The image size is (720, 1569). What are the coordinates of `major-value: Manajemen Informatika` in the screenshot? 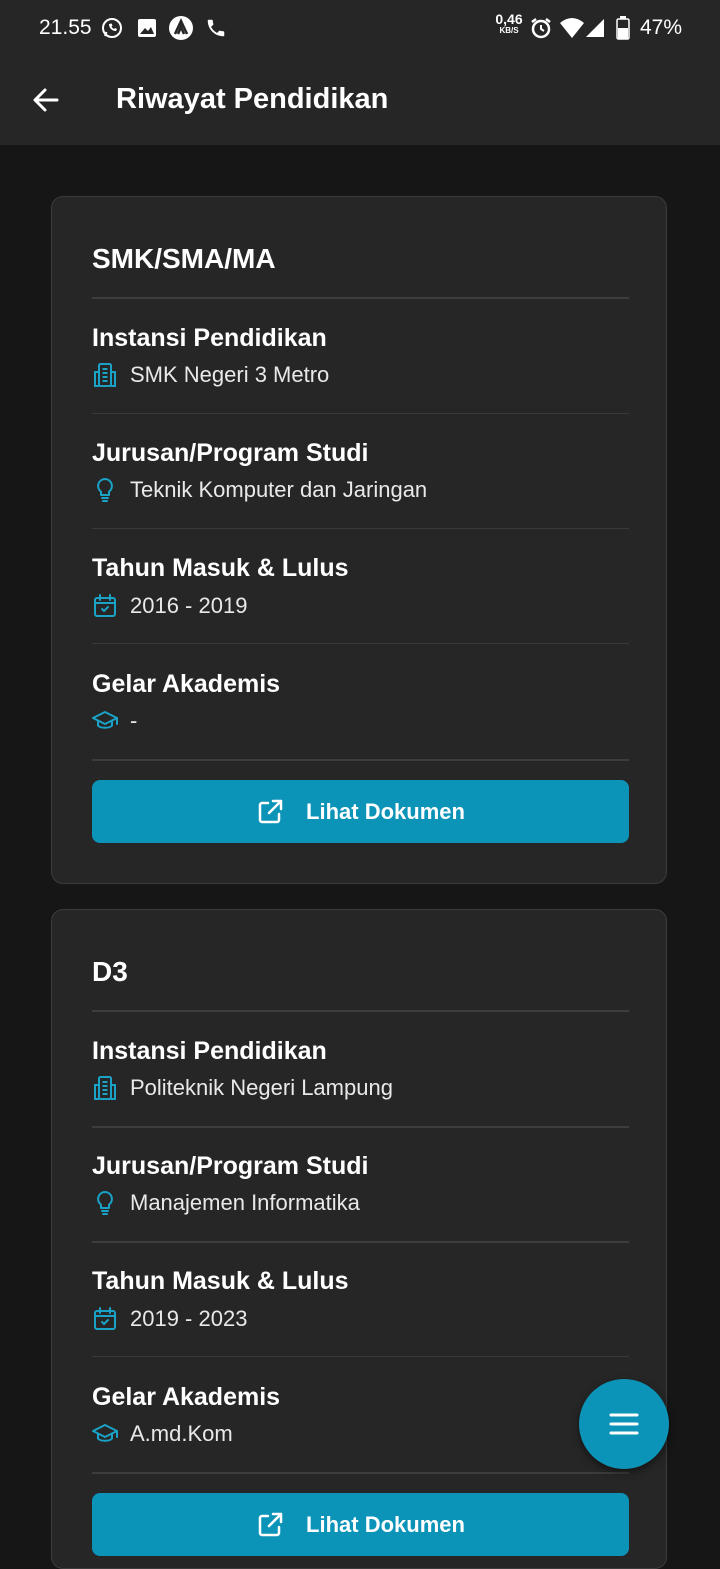 It's located at (226, 1203).